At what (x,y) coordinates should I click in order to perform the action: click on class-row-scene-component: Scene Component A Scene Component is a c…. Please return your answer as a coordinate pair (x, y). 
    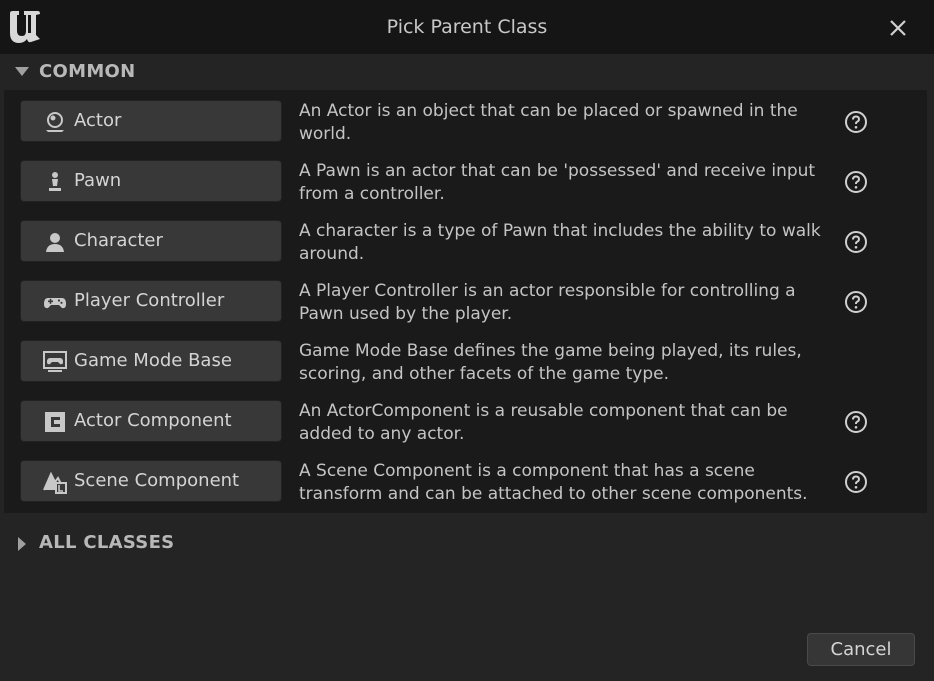
    Looking at the image, I should click on (465, 480).